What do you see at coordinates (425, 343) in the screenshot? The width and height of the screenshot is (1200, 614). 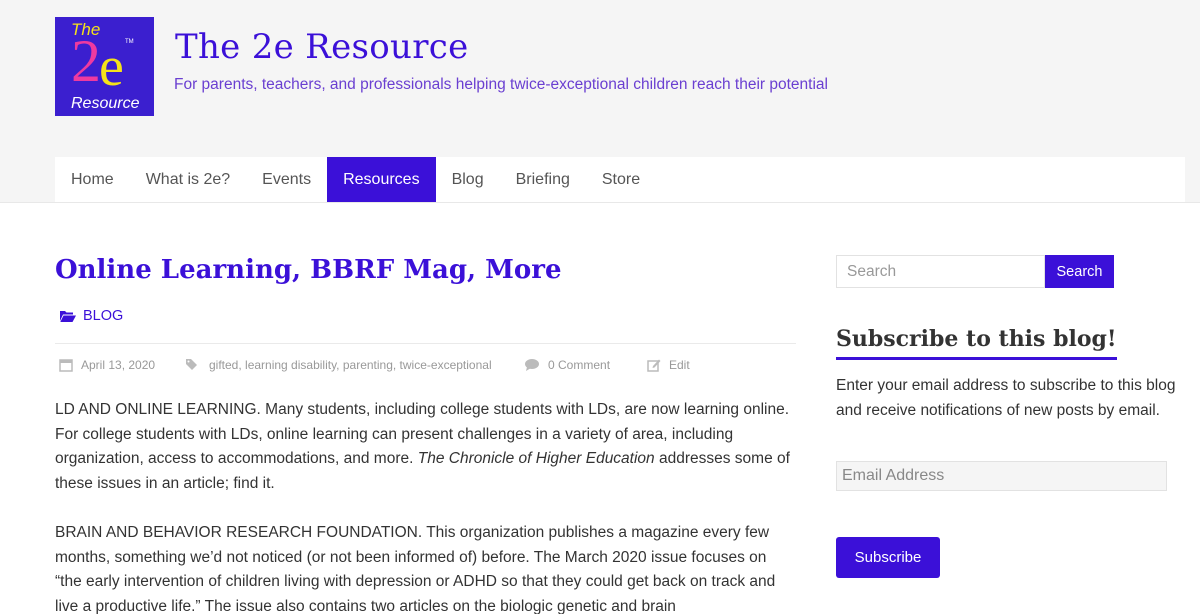 I see `meta-divider` at bounding box center [425, 343].